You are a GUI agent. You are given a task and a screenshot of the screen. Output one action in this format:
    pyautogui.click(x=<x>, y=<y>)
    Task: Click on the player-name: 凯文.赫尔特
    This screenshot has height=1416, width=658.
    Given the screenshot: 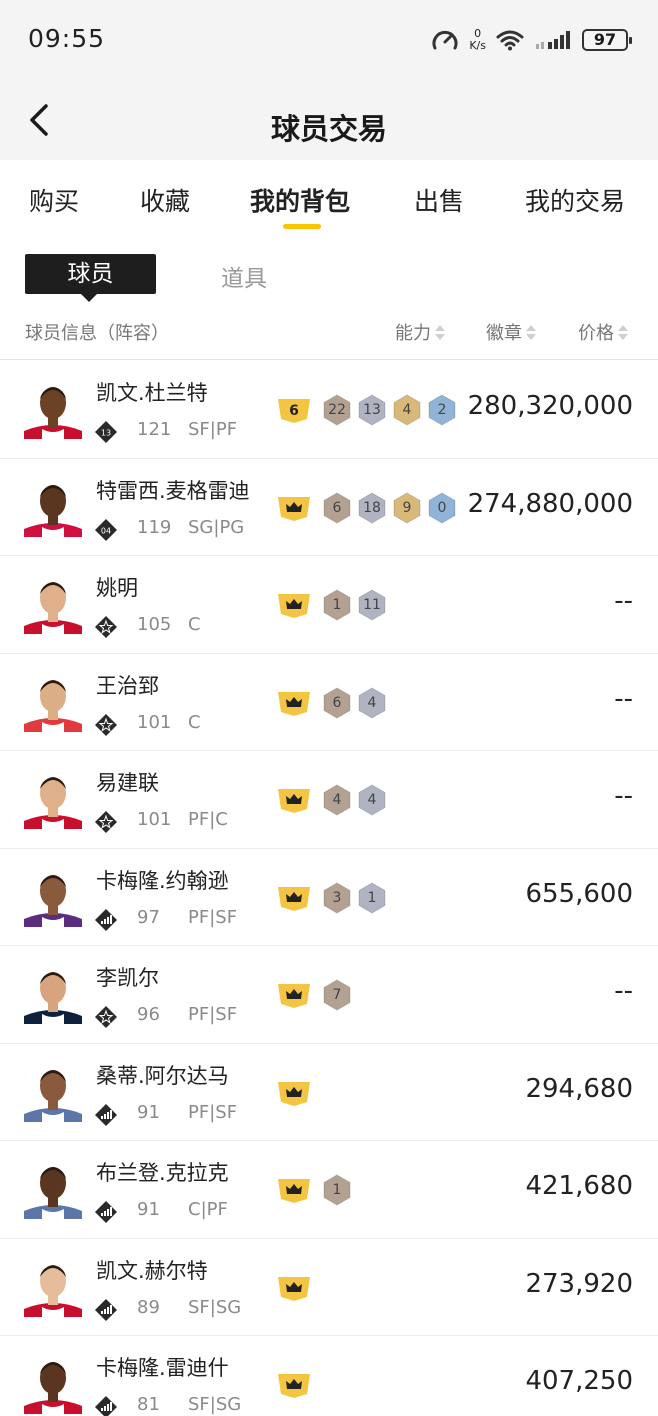 What is the action you would take?
    pyautogui.click(x=152, y=1270)
    